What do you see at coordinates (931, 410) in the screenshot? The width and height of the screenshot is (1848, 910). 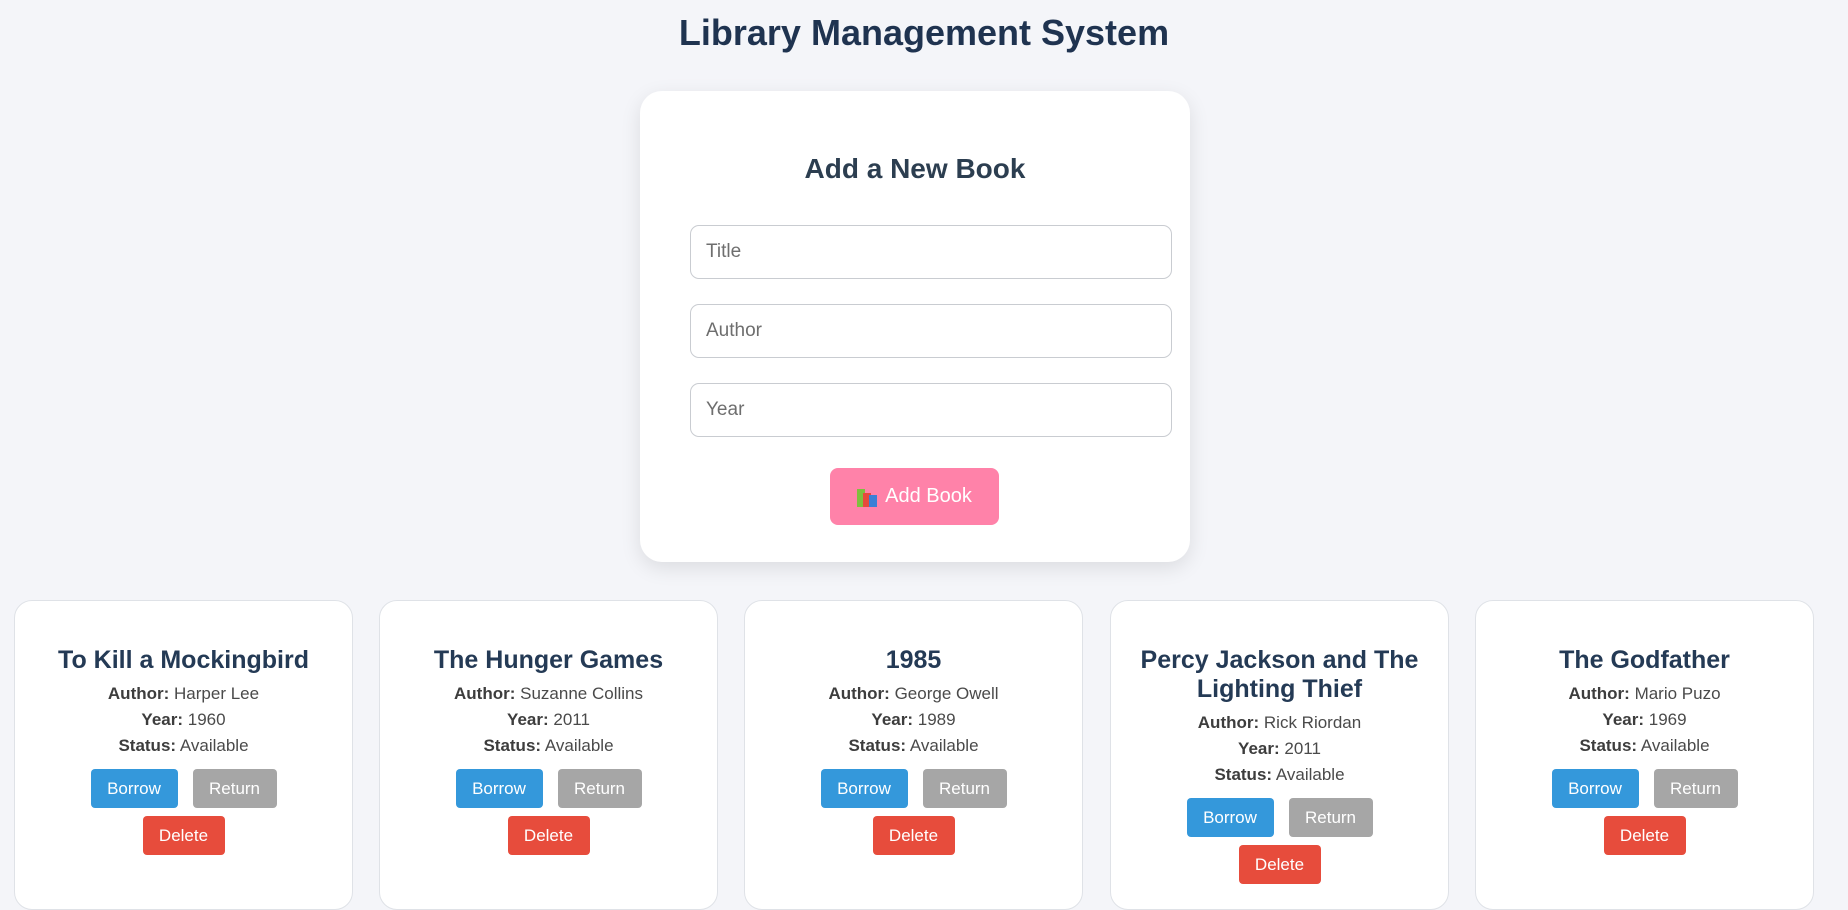 I see `year-input` at bounding box center [931, 410].